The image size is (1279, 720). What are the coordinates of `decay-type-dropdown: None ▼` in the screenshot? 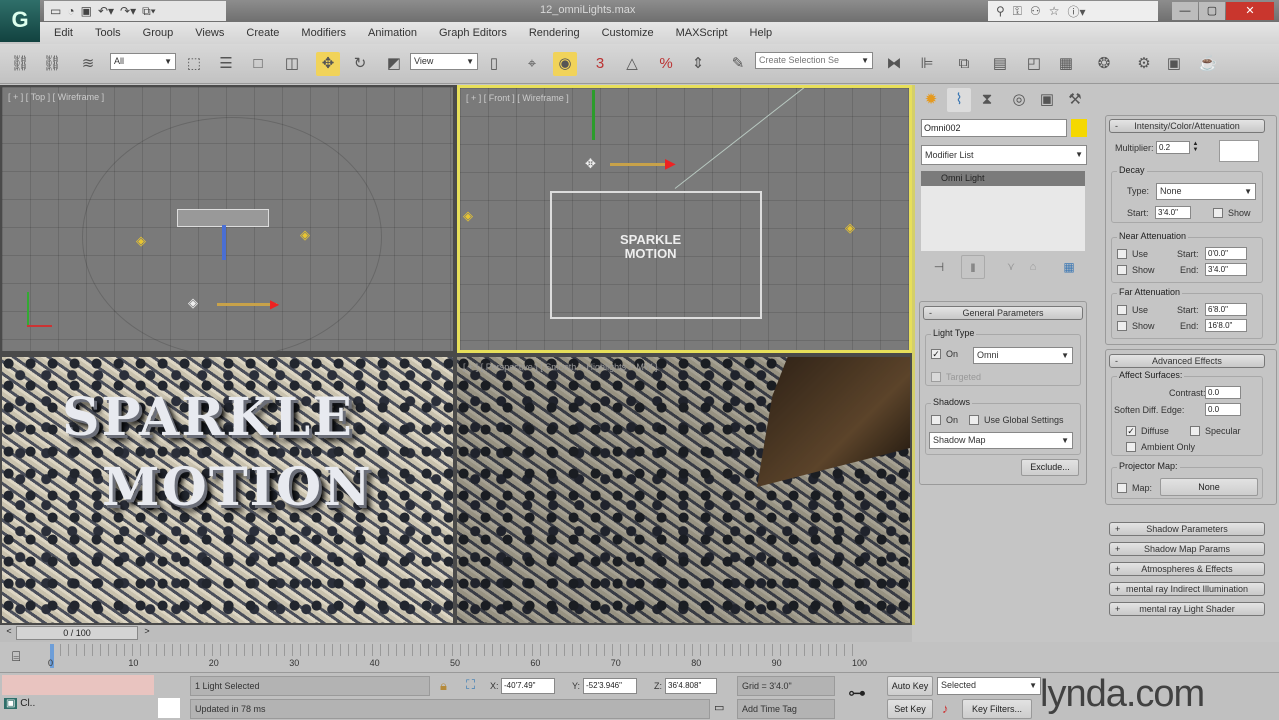 It's located at (1206, 191).